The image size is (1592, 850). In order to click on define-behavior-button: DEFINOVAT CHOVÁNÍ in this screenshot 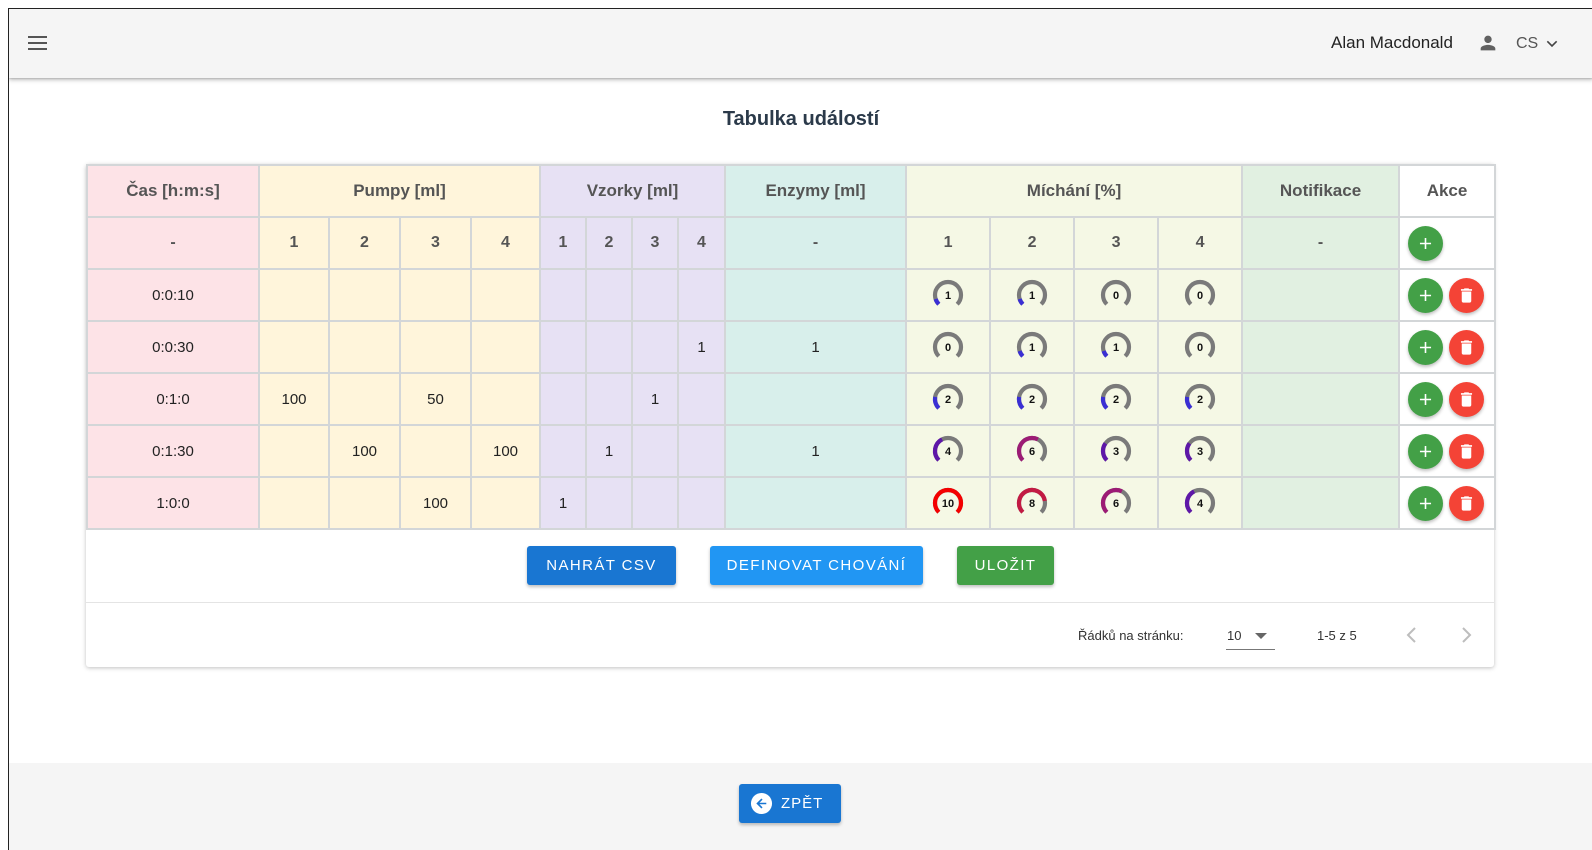, I will do `click(816, 565)`.